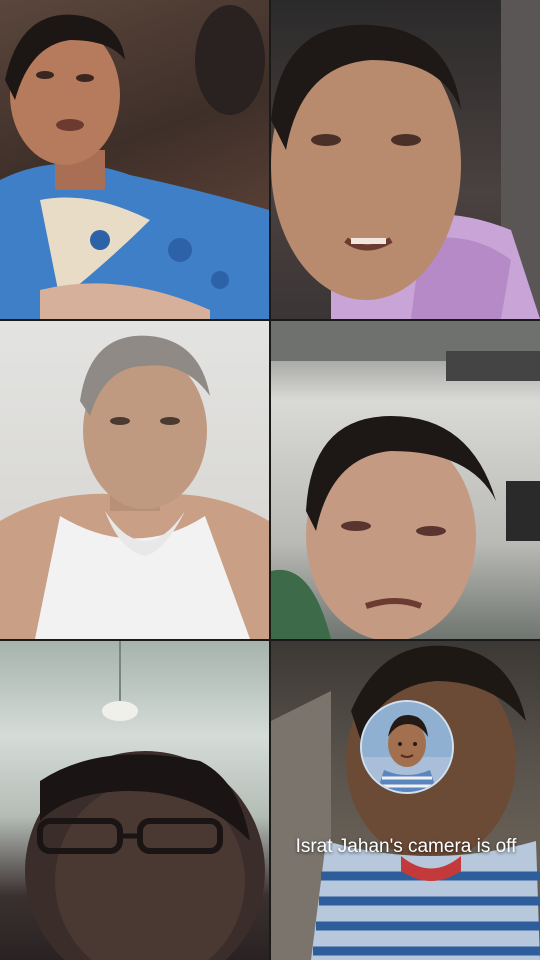  What do you see at coordinates (406, 846) in the screenshot?
I see `camera-off-message: Israt Jahan's camera is off` at bounding box center [406, 846].